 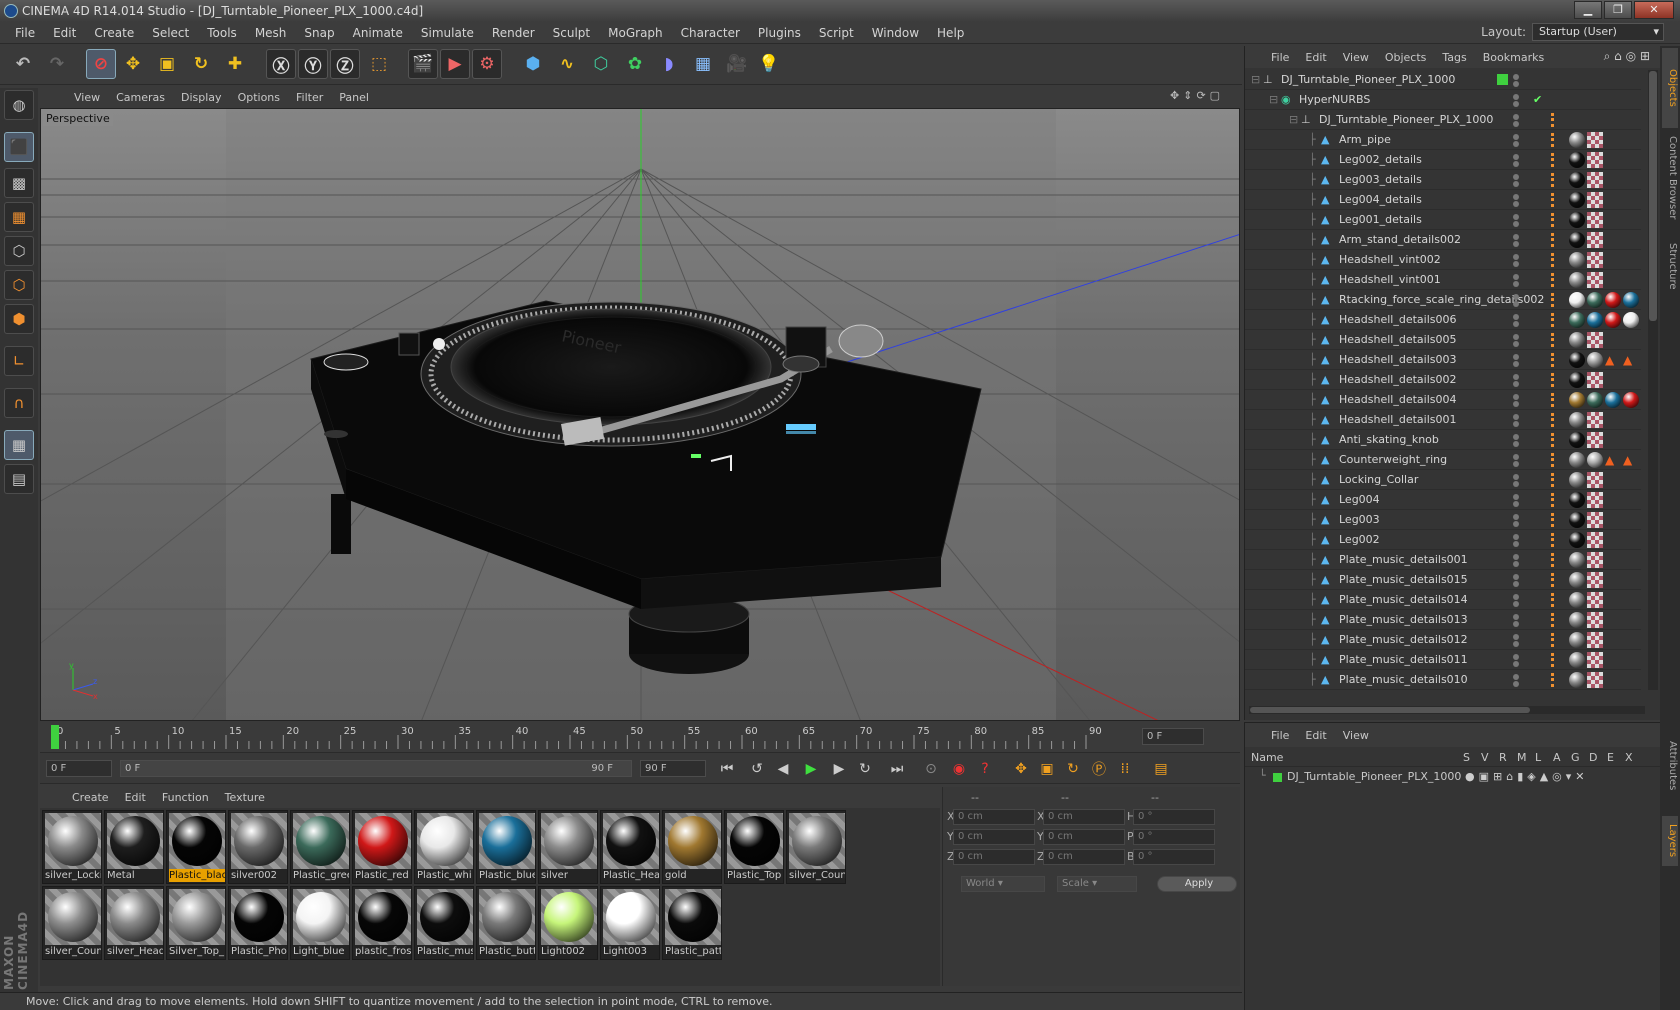 I want to click on move-tool-icon: ✥, so click(x=133, y=64).